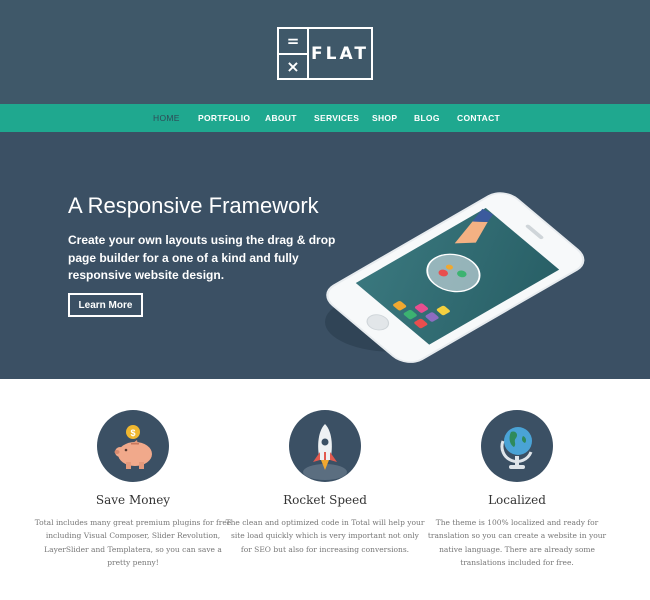 This screenshot has width=650, height=600. Describe the element at coordinates (427, 118) in the screenshot. I see `nav-item-blog: BLOG` at that location.